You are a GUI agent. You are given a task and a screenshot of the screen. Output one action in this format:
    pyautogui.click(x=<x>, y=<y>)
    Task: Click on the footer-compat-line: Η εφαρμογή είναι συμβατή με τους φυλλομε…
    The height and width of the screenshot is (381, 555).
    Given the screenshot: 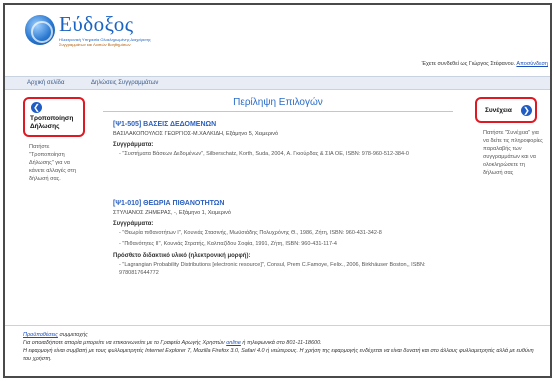 What is the action you would take?
    pyautogui.click(x=278, y=355)
    